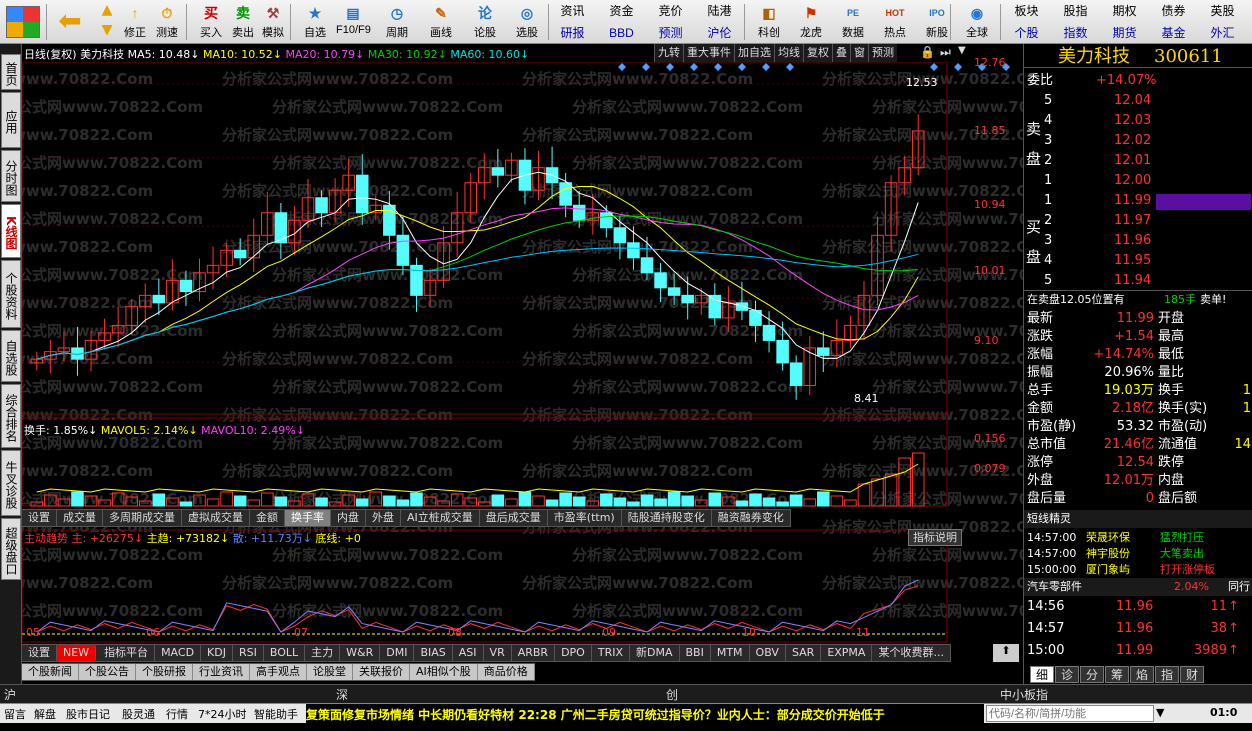 This screenshot has width=1252, height=731. Describe the element at coordinates (88, 714) in the screenshot. I see `status-item-2: 股市日记` at that location.